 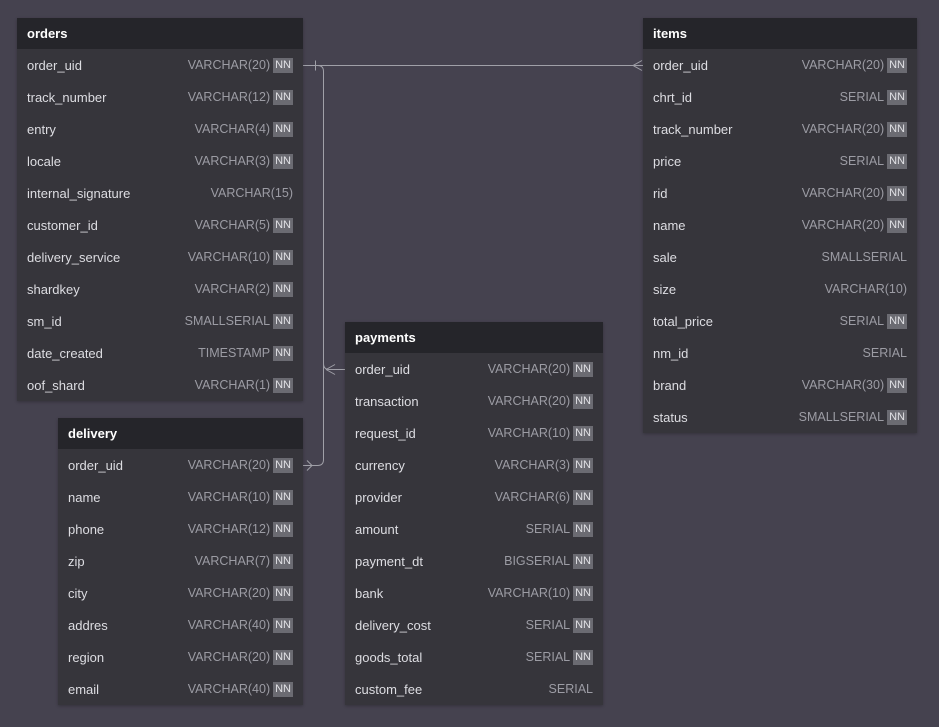 What do you see at coordinates (693, 129) in the screenshot?
I see `field-name: track_number` at bounding box center [693, 129].